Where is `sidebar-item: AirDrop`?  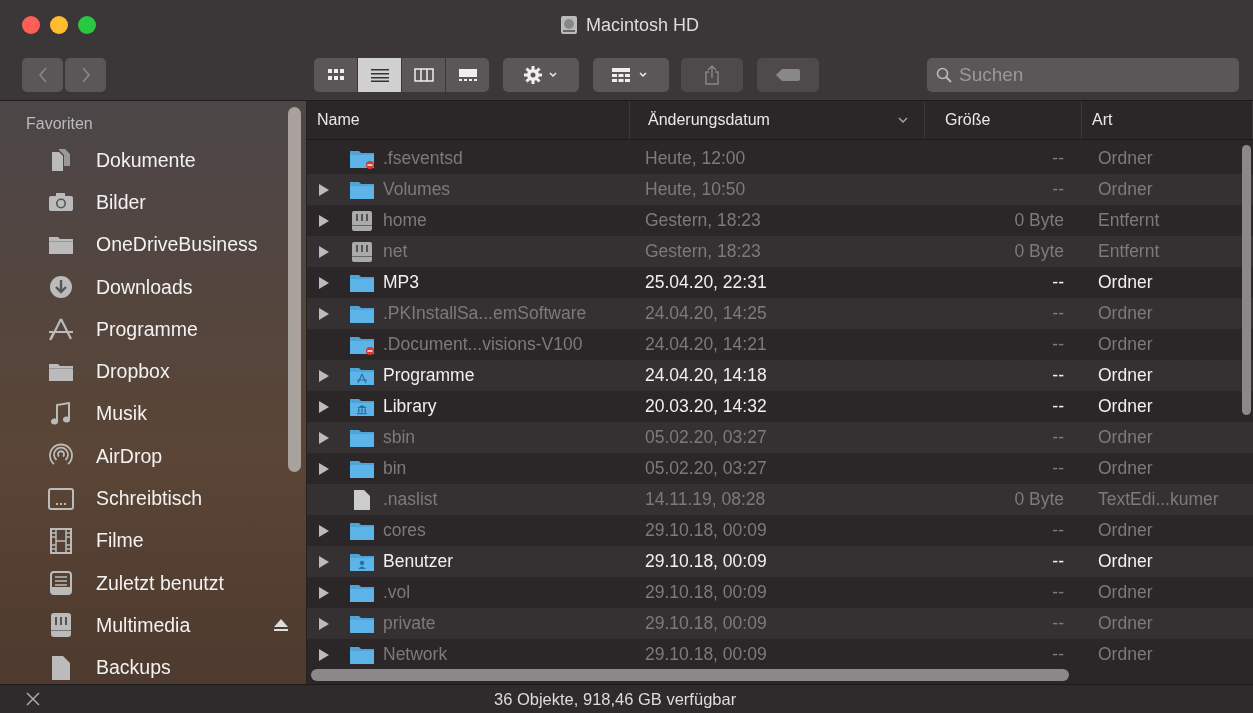 sidebar-item: AirDrop is located at coordinates (129, 456).